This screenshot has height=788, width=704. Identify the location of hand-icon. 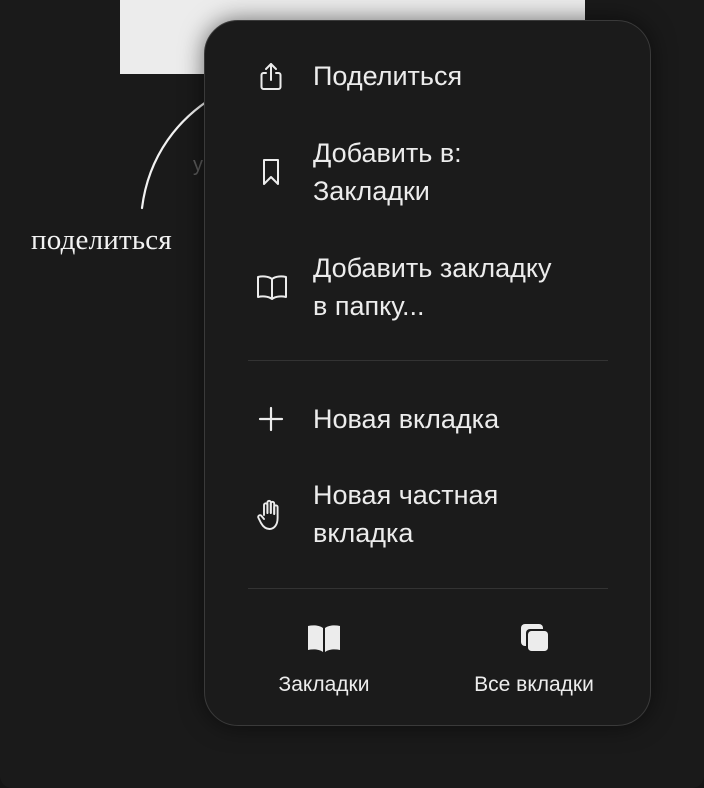
(271, 514).